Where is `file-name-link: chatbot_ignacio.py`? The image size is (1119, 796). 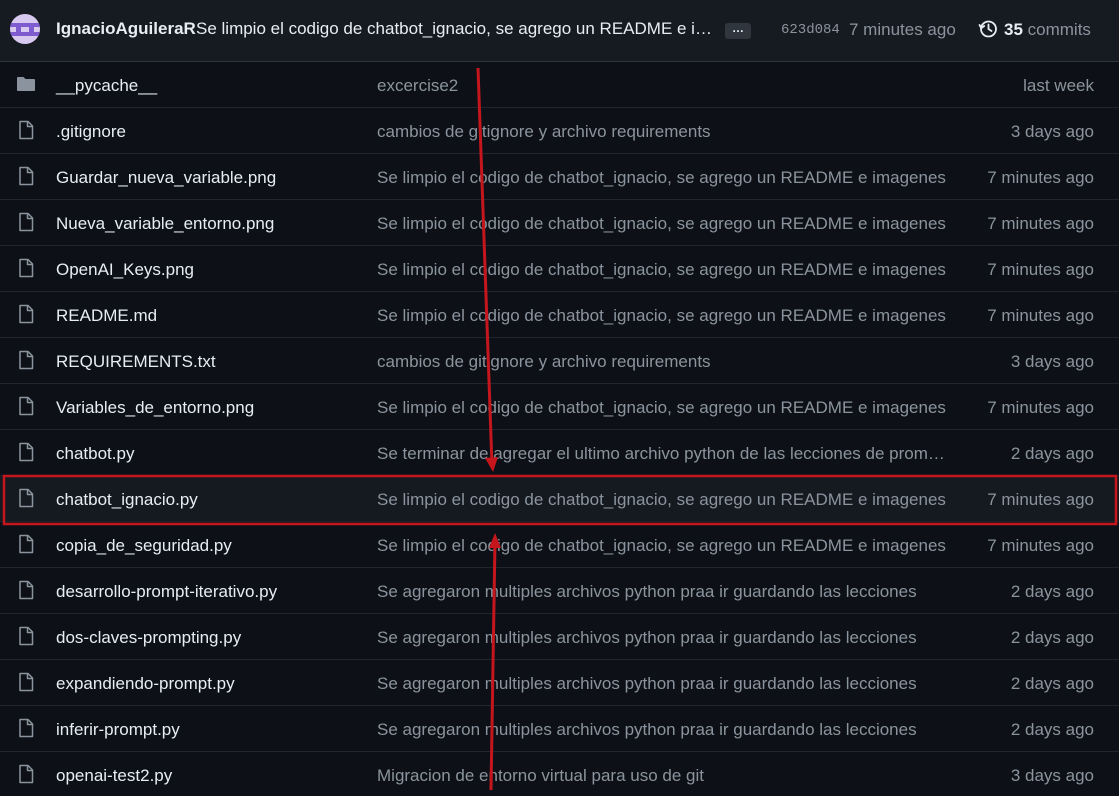
file-name-link: chatbot_ignacio.py is located at coordinates (127, 500).